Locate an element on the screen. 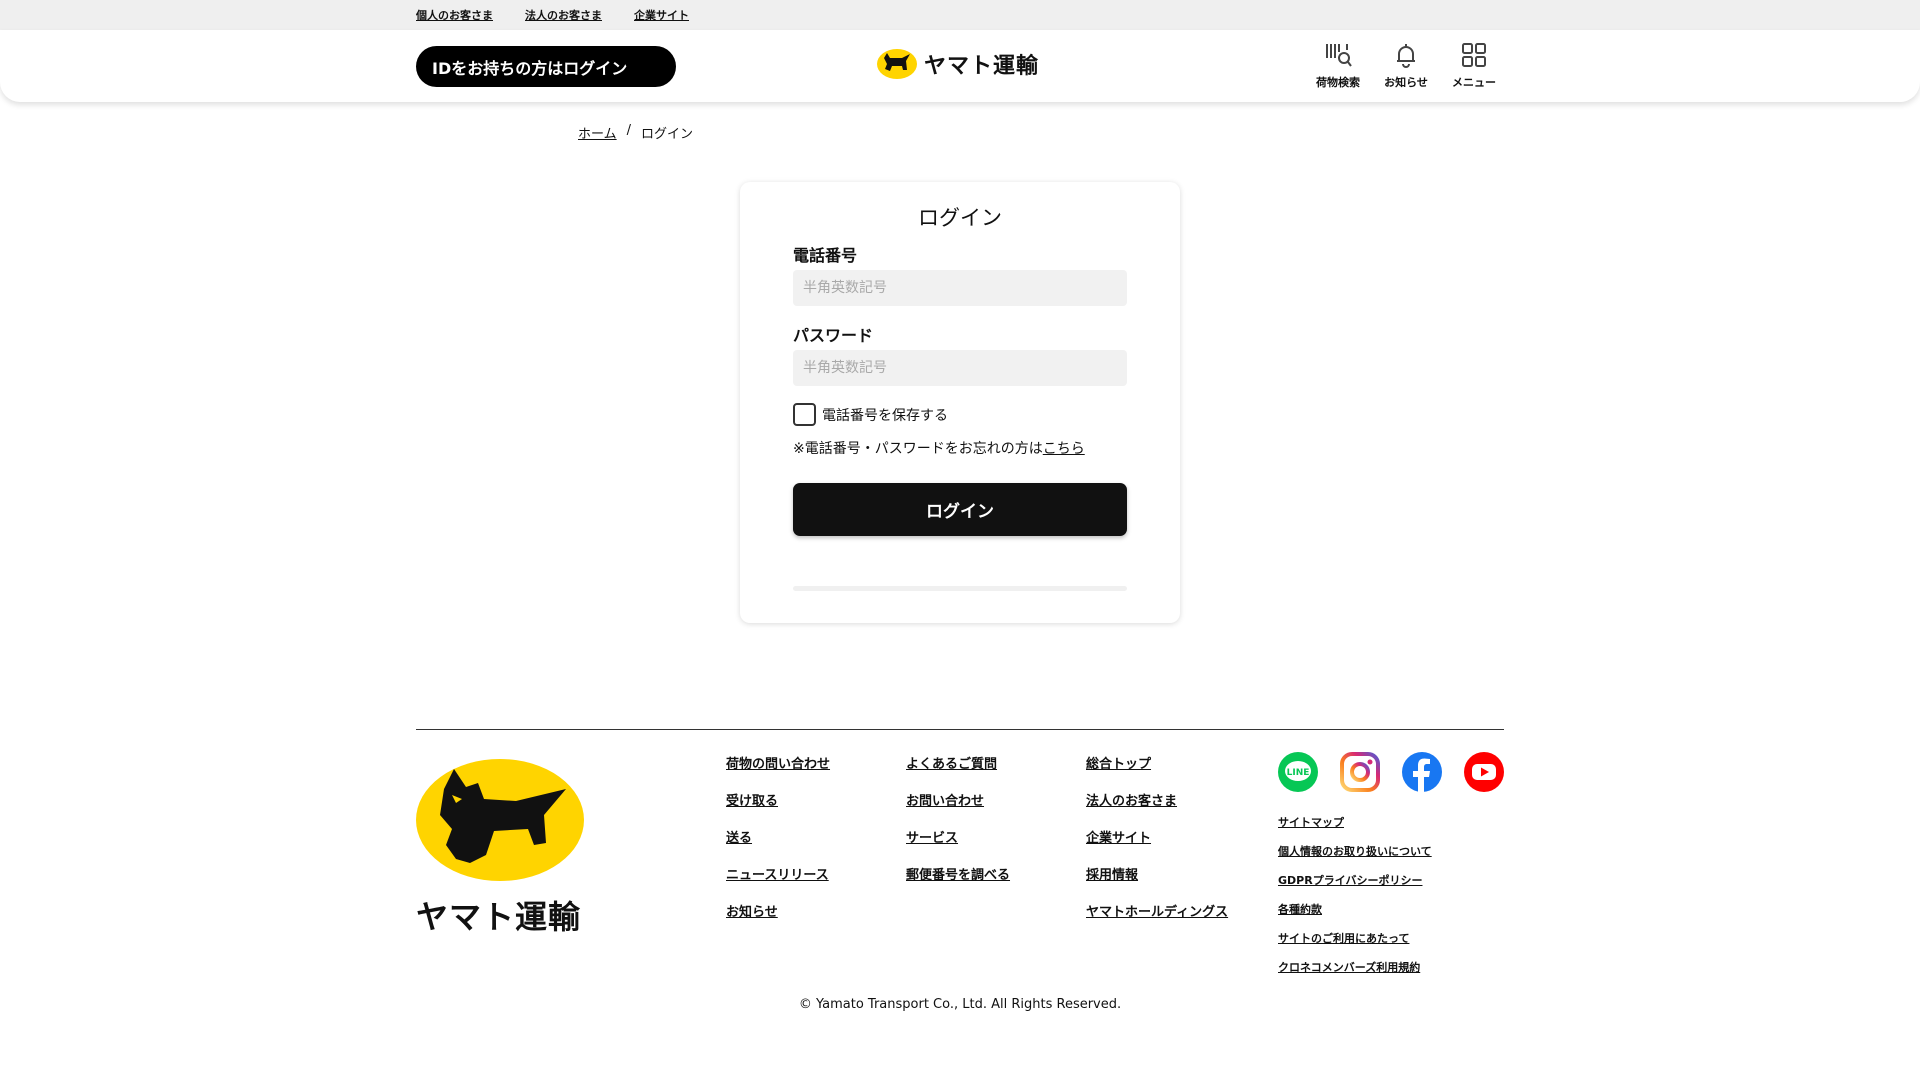  footer-link: 郵便番号を調べる is located at coordinates (958, 875).